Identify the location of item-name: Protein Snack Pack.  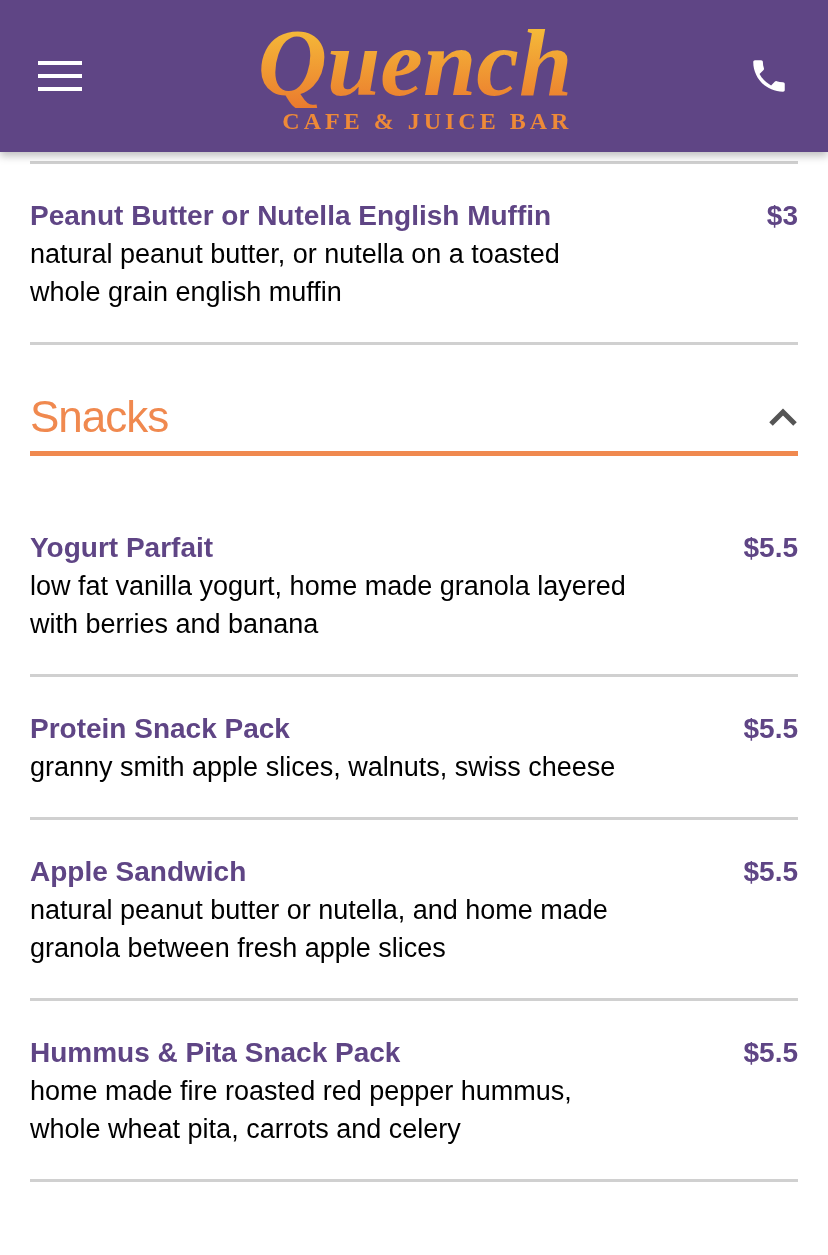
(160, 729).